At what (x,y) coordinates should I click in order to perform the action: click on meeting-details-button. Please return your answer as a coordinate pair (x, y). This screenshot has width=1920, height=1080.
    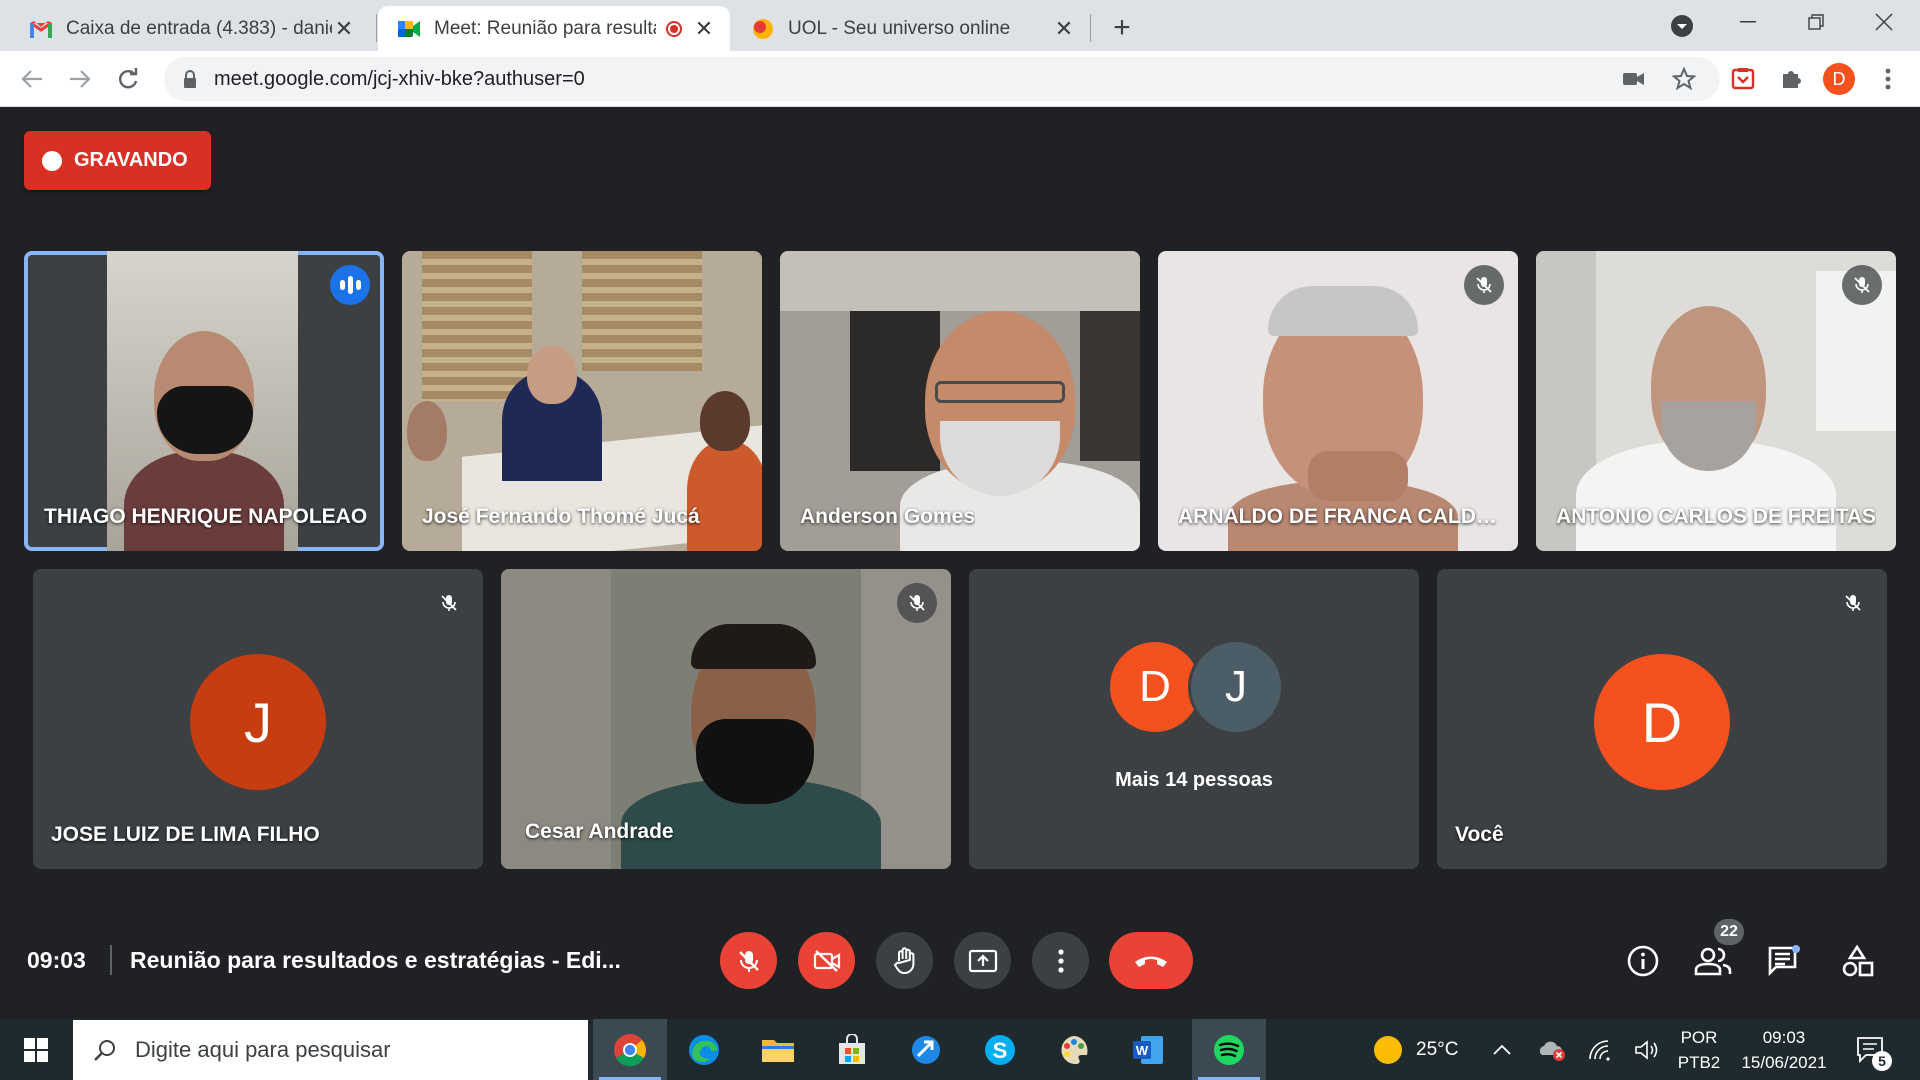
    Looking at the image, I should click on (1643, 961).